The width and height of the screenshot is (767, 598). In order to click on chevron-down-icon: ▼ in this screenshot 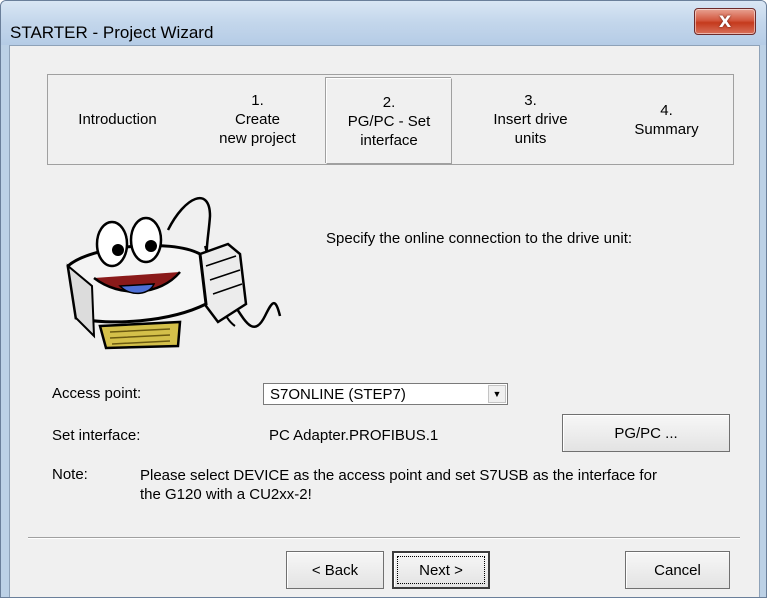, I will do `click(497, 394)`.